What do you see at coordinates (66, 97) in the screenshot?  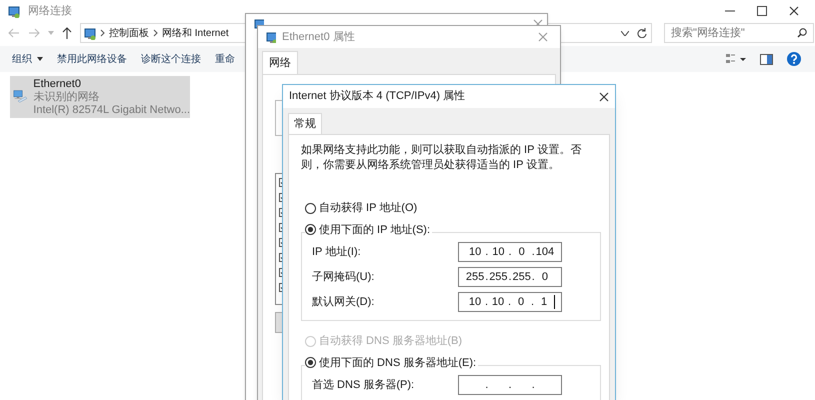 I see `adapter-status: 未识别的网络` at bounding box center [66, 97].